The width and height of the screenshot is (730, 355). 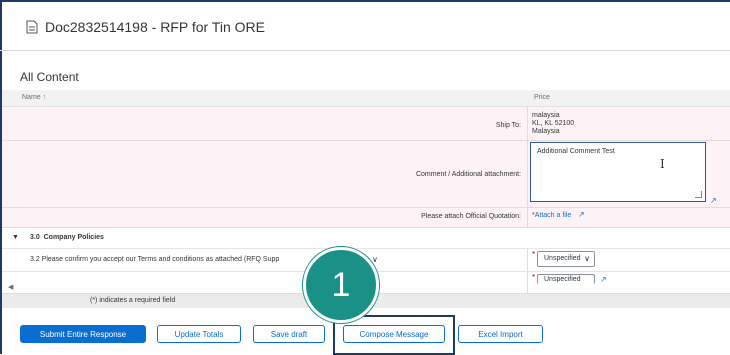 What do you see at coordinates (366, 98) in the screenshot?
I see `table-column-header: Name ↑ Price` at bounding box center [366, 98].